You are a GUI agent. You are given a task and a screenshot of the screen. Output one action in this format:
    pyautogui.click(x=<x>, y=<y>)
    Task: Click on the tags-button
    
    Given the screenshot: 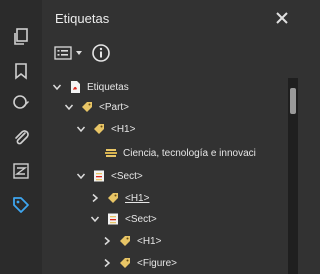 What is the action you would take?
    pyautogui.click(x=21, y=205)
    